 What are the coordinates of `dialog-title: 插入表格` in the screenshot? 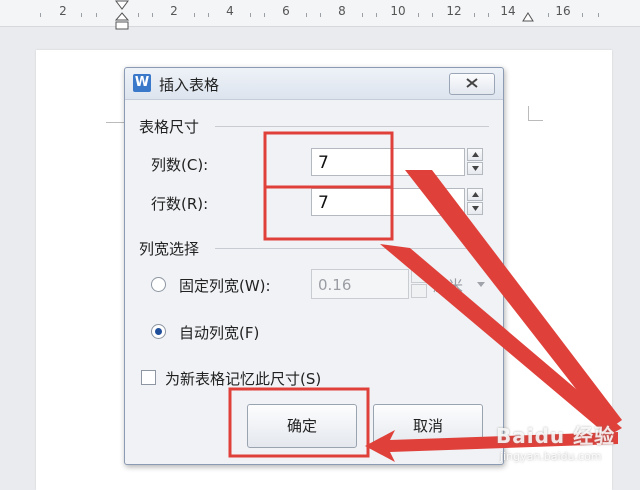 It's located at (189, 85).